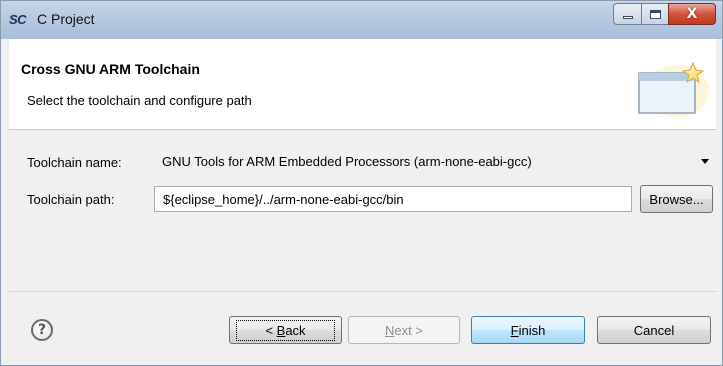 The height and width of the screenshot is (366, 723). Describe the element at coordinates (673, 89) in the screenshot. I see `wizard-banner-icon` at that location.